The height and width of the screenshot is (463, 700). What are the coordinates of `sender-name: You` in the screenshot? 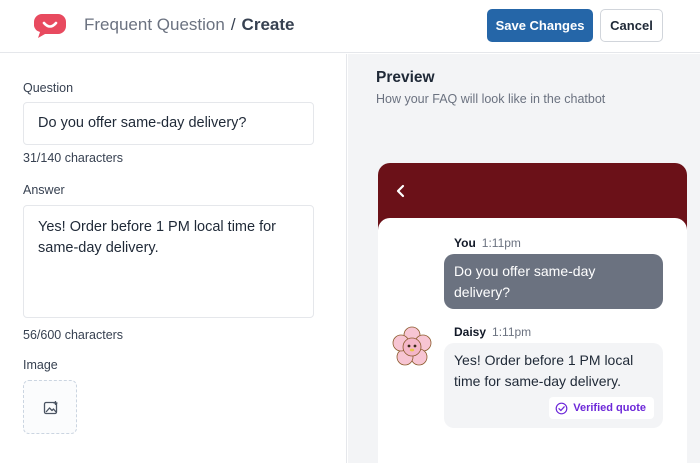 It's located at (465, 243).